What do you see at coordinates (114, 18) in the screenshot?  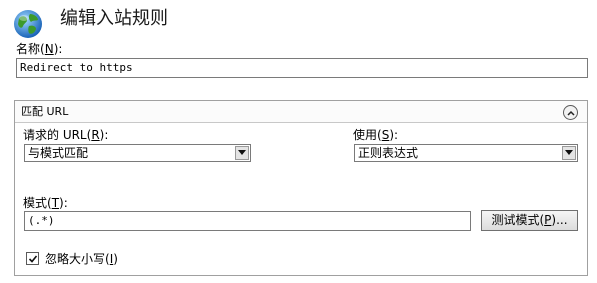 I see `page-title: 编辑入站规则` at bounding box center [114, 18].